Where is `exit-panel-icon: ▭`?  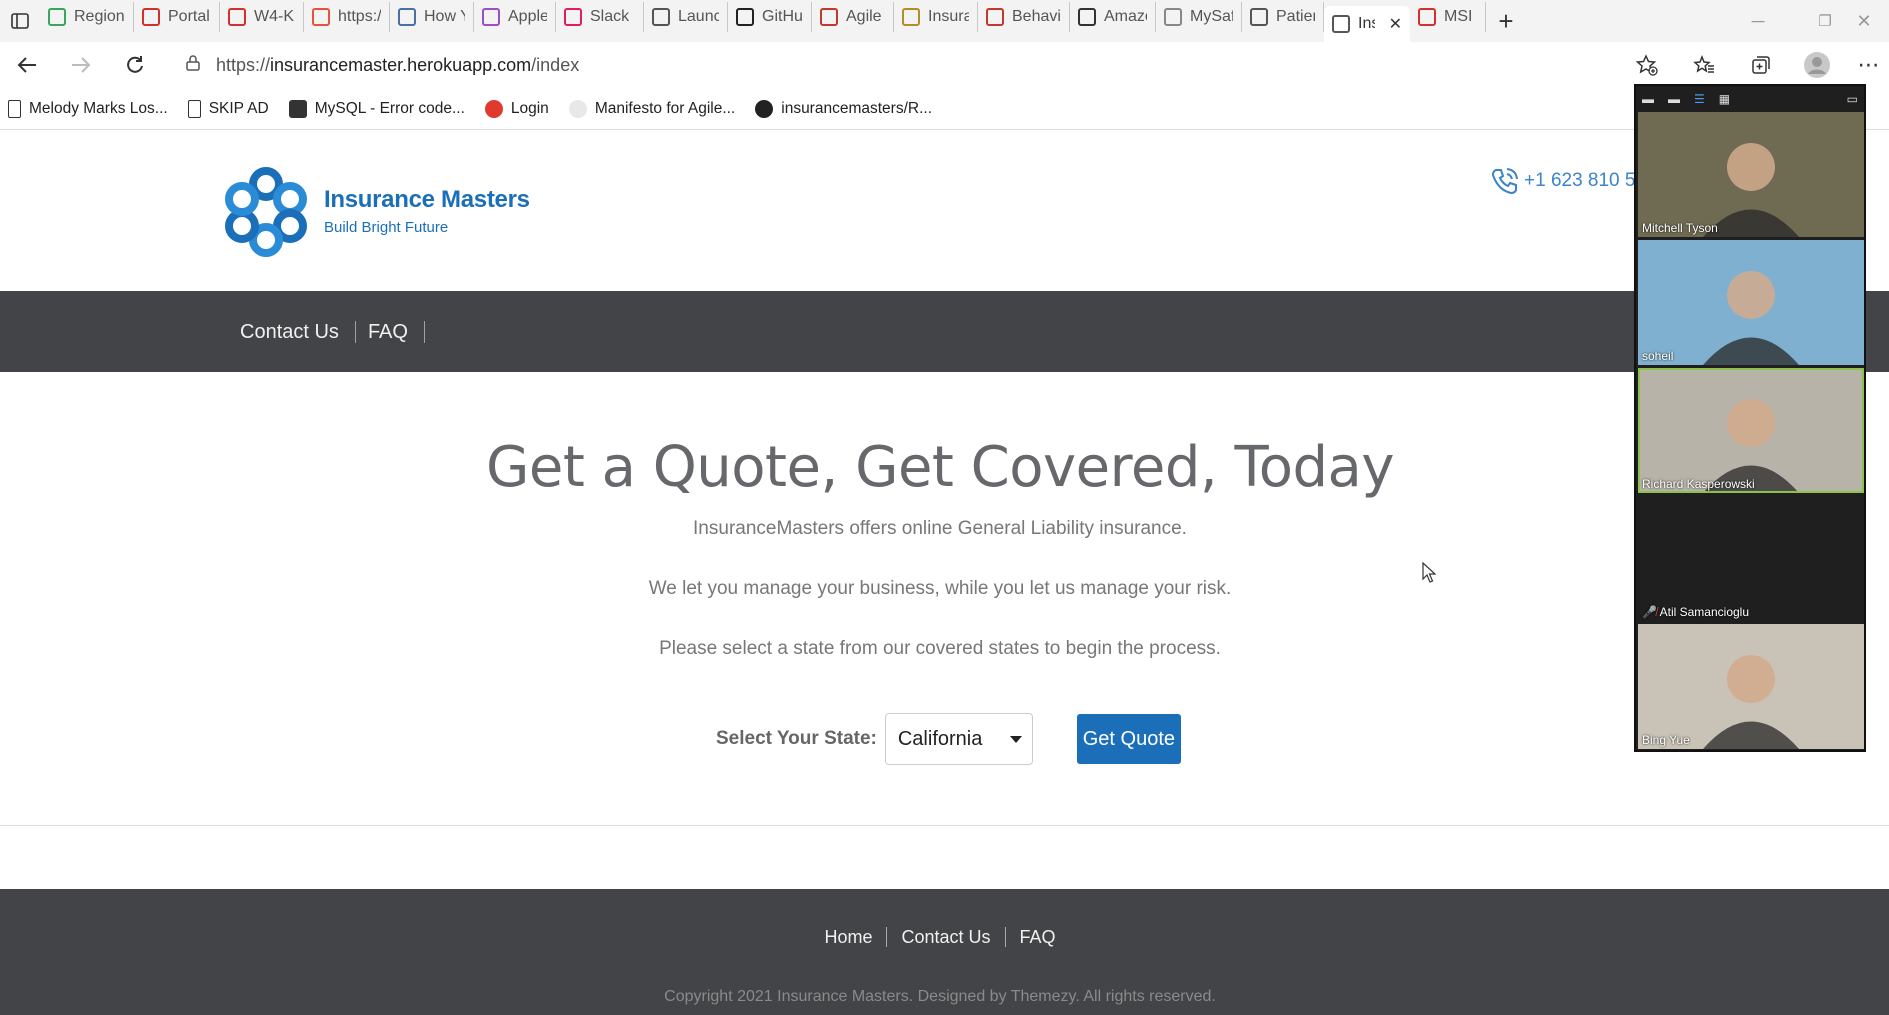 exit-panel-icon: ▭ is located at coordinates (1852, 99).